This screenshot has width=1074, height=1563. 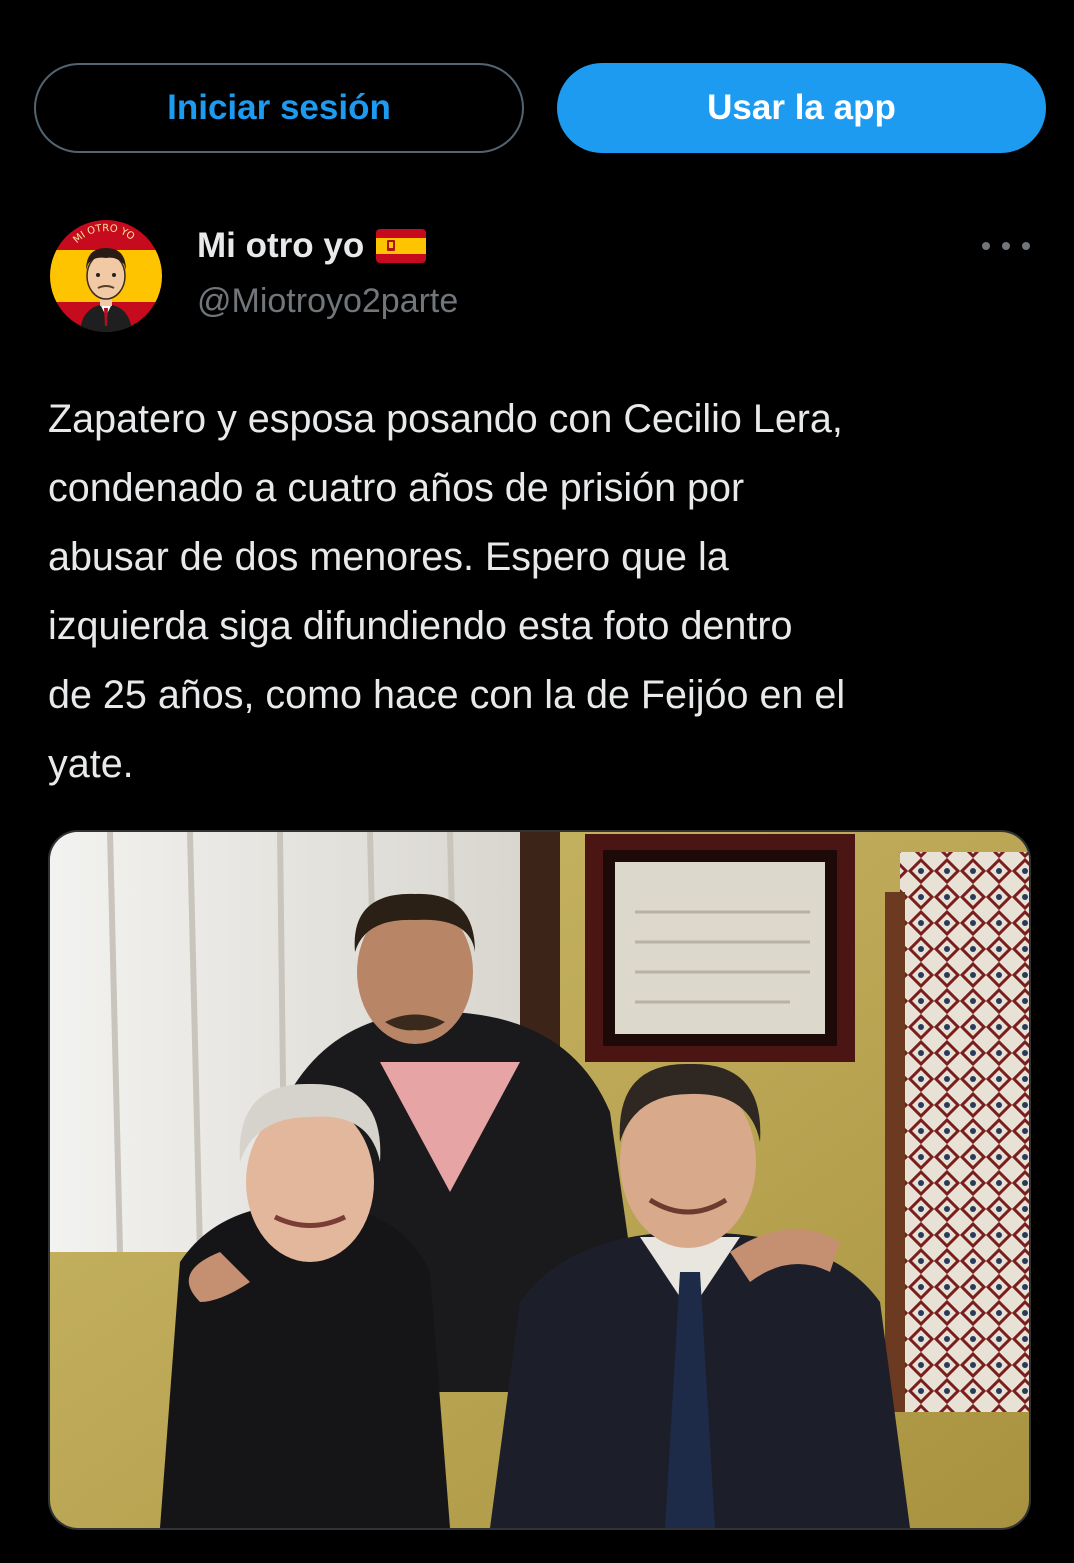 I want to click on display-name-row: Mi otro yo, so click(x=327, y=246).